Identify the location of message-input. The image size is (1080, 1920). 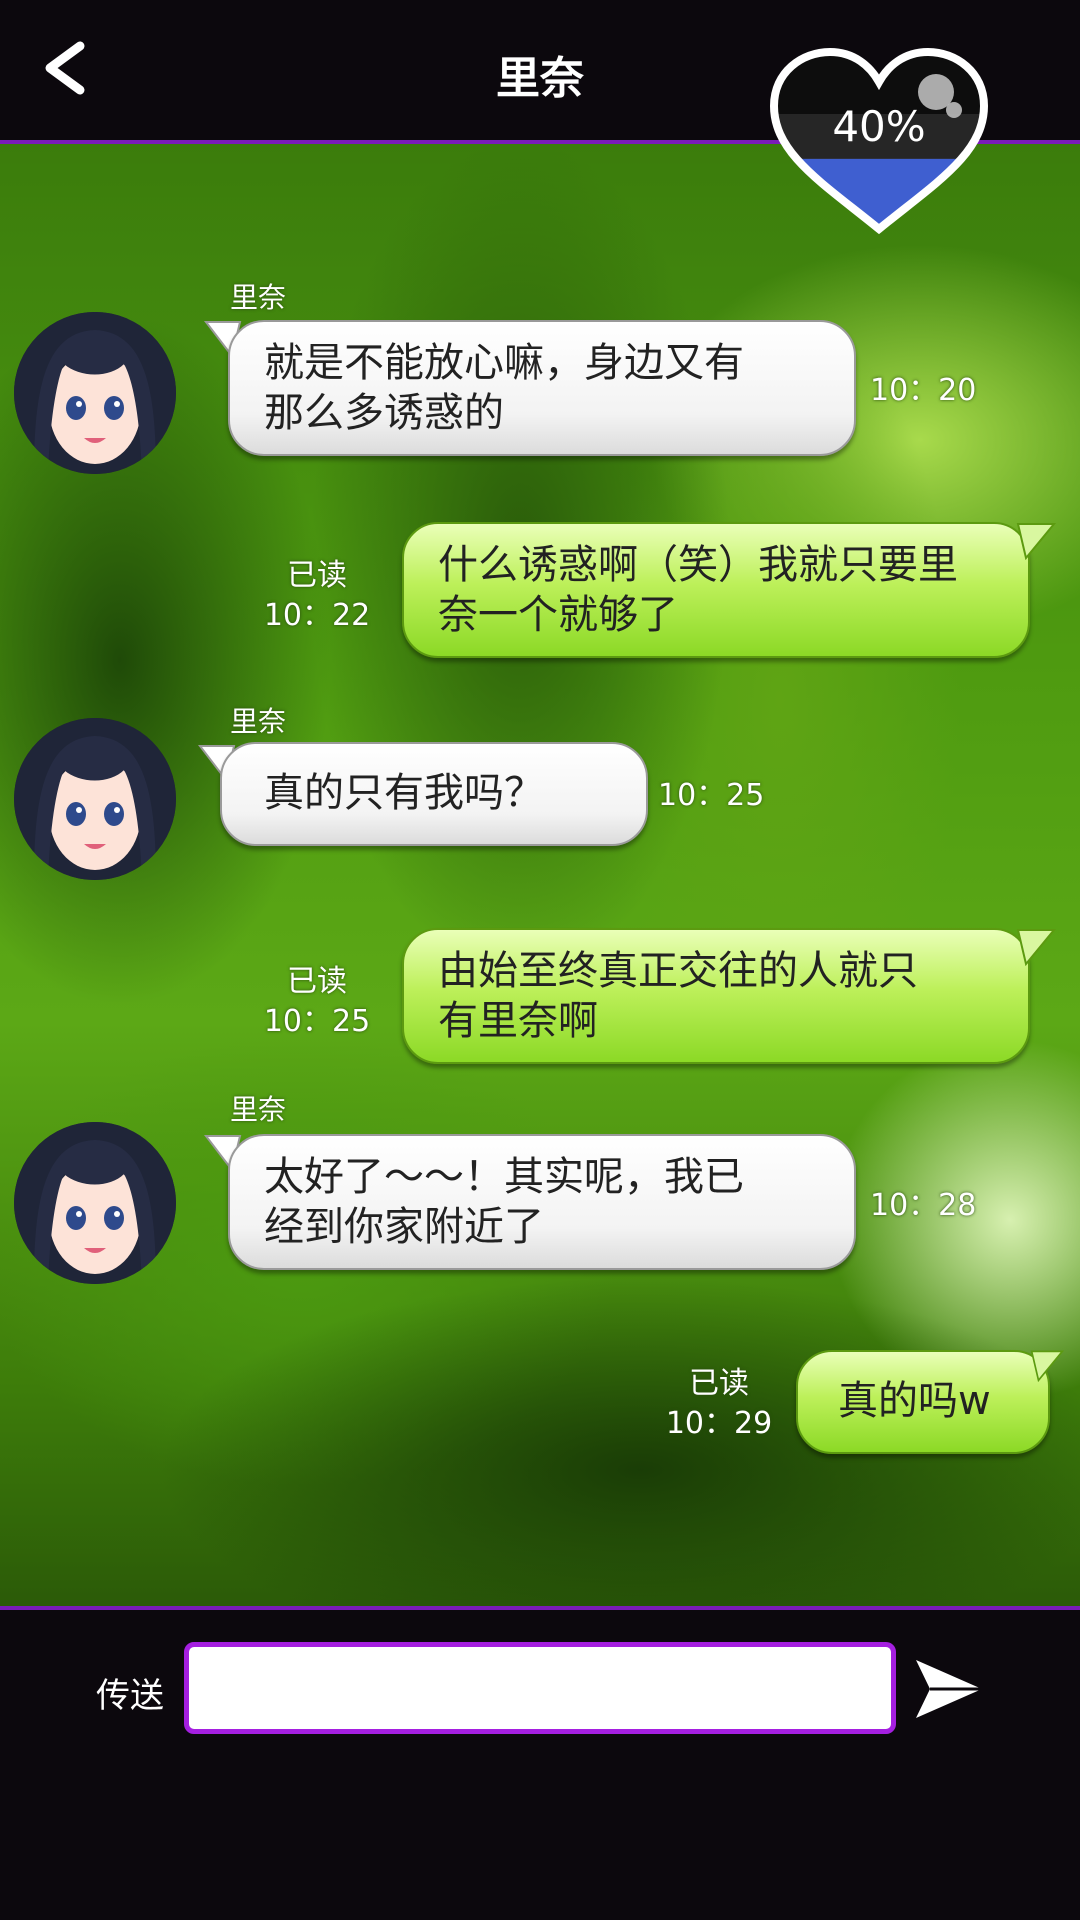
(540, 1688).